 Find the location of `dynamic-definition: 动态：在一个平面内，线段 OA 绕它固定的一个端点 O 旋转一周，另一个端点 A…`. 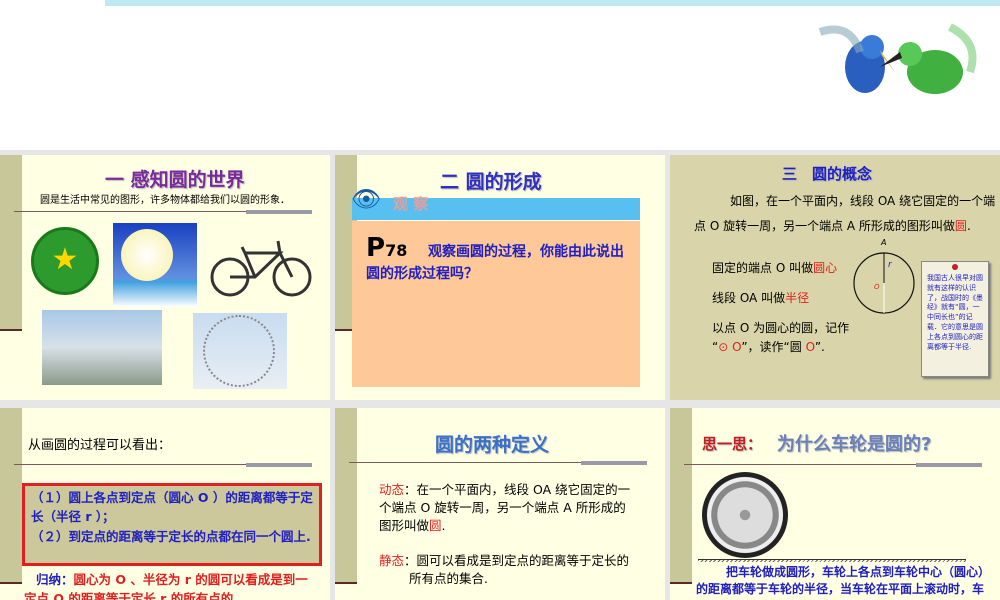

dynamic-definition: 动态：在一个平面内，线段 OA 绕它固定的一个端点 O 旋转一周，另一个端点 A… is located at coordinates (505, 508).